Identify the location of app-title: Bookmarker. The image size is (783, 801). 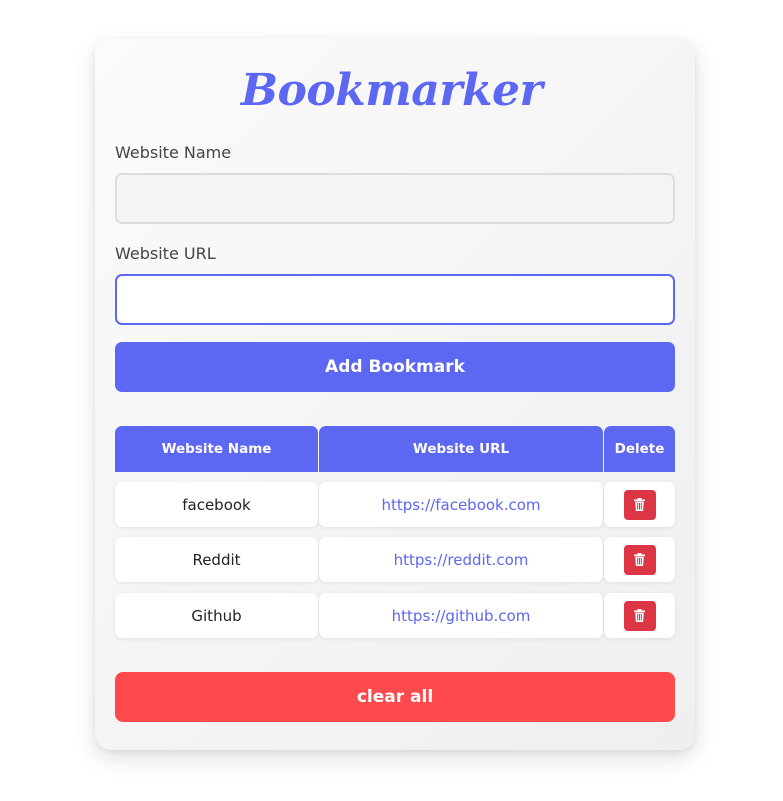
(391, 90).